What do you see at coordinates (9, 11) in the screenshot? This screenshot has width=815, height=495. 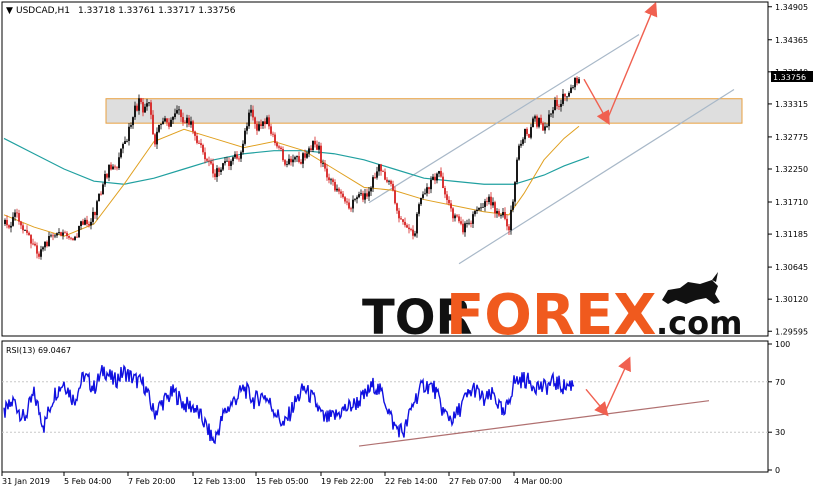 I see `header-arrow-icon: ▼` at bounding box center [9, 11].